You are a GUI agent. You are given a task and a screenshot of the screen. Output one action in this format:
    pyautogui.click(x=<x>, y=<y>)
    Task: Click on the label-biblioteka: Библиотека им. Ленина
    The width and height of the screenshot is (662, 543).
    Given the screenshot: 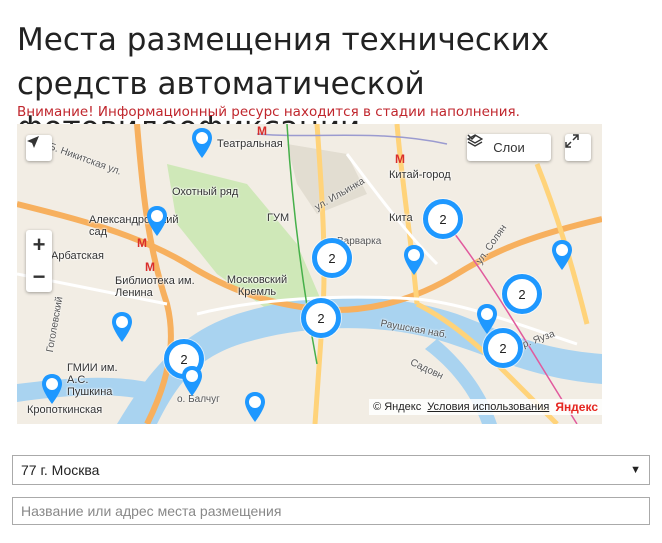 What is the action you would take?
    pyautogui.click(x=155, y=287)
    